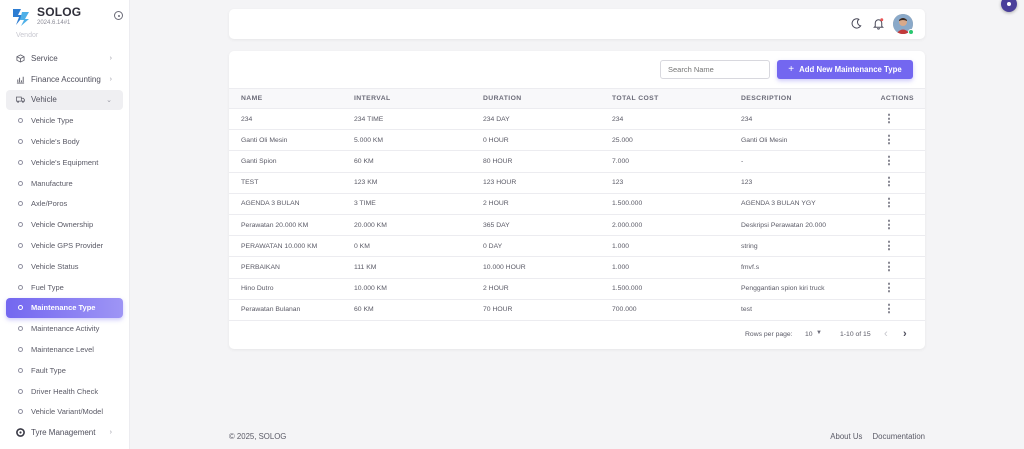 The height and width of the screenshot is (449, 1024). I want to click on brand-version: 2024.6.14#1, so click(54, 23).